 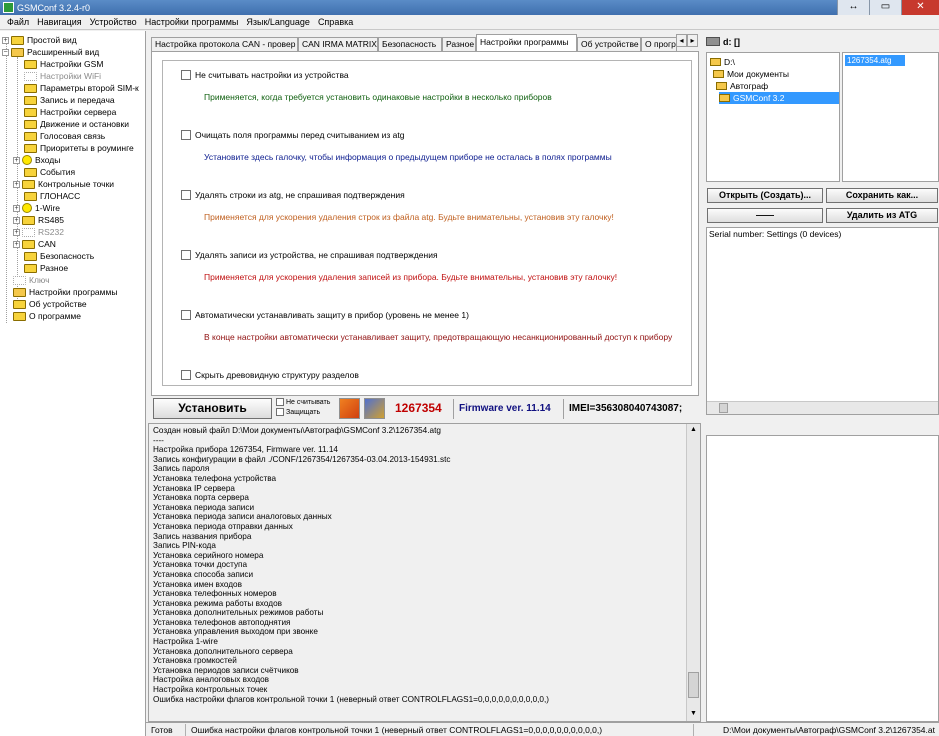 What do you see at coordinates (335, 22) in the screenshot?
I see `menu-help: Справка` at bounding box center [335, 22].